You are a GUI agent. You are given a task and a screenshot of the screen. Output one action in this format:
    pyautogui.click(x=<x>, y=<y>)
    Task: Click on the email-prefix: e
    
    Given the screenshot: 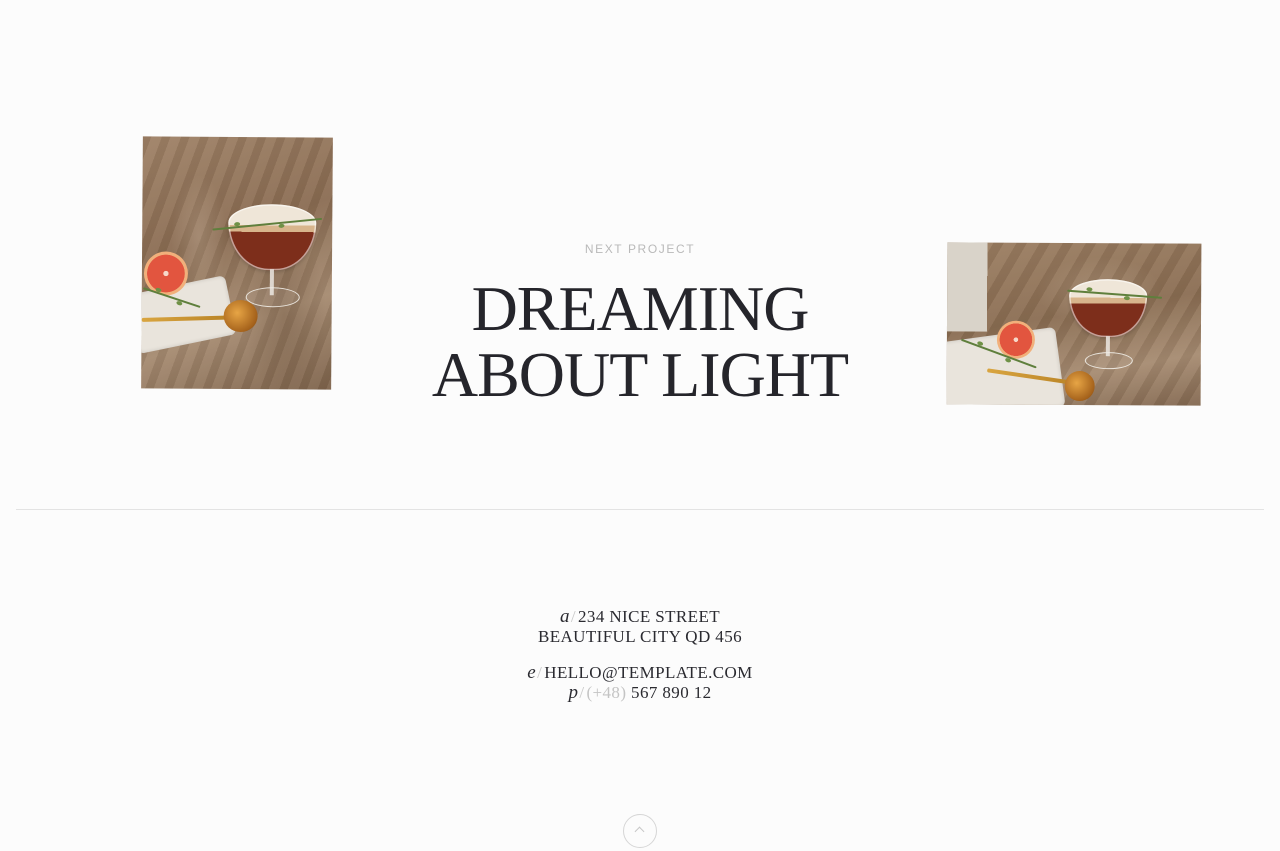 What is the action you would take?
    pyautogui.click(x=532, y=672)
    